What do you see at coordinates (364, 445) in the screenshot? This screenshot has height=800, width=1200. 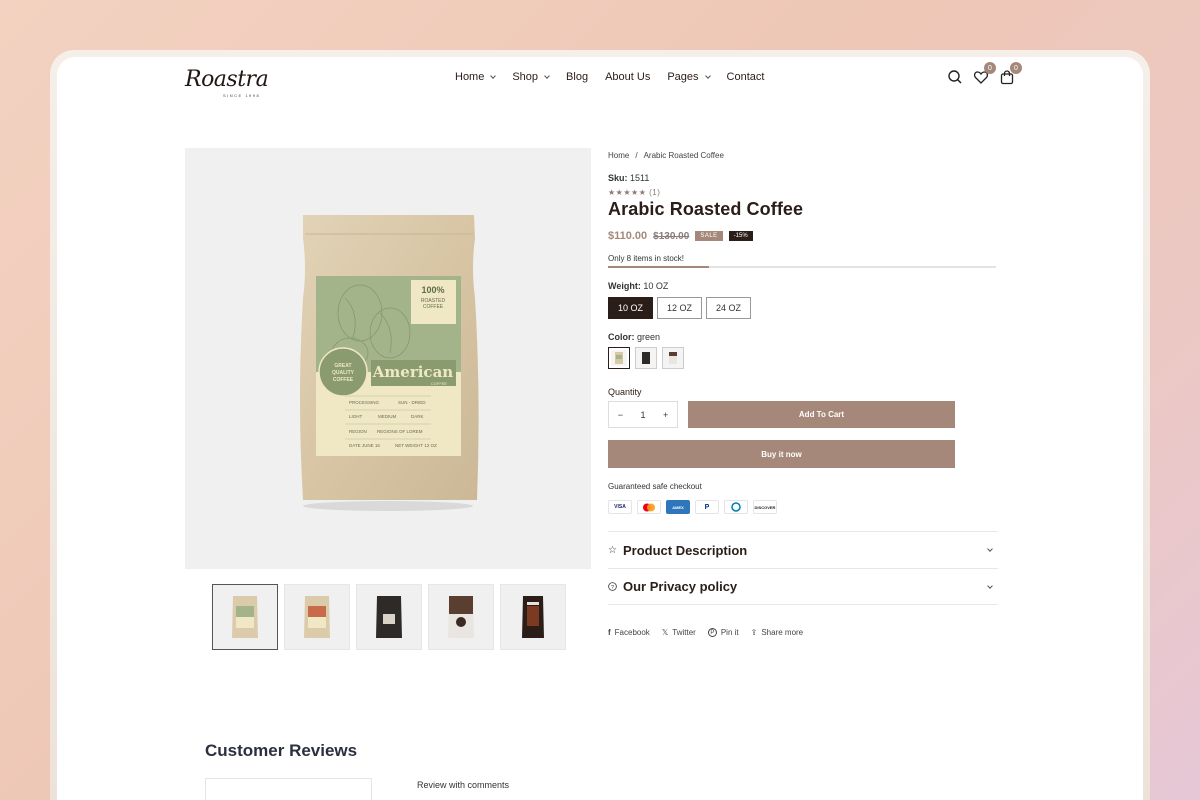 I see `package-table-date: DATE JUNE 16` at bounding box center [364, 445].